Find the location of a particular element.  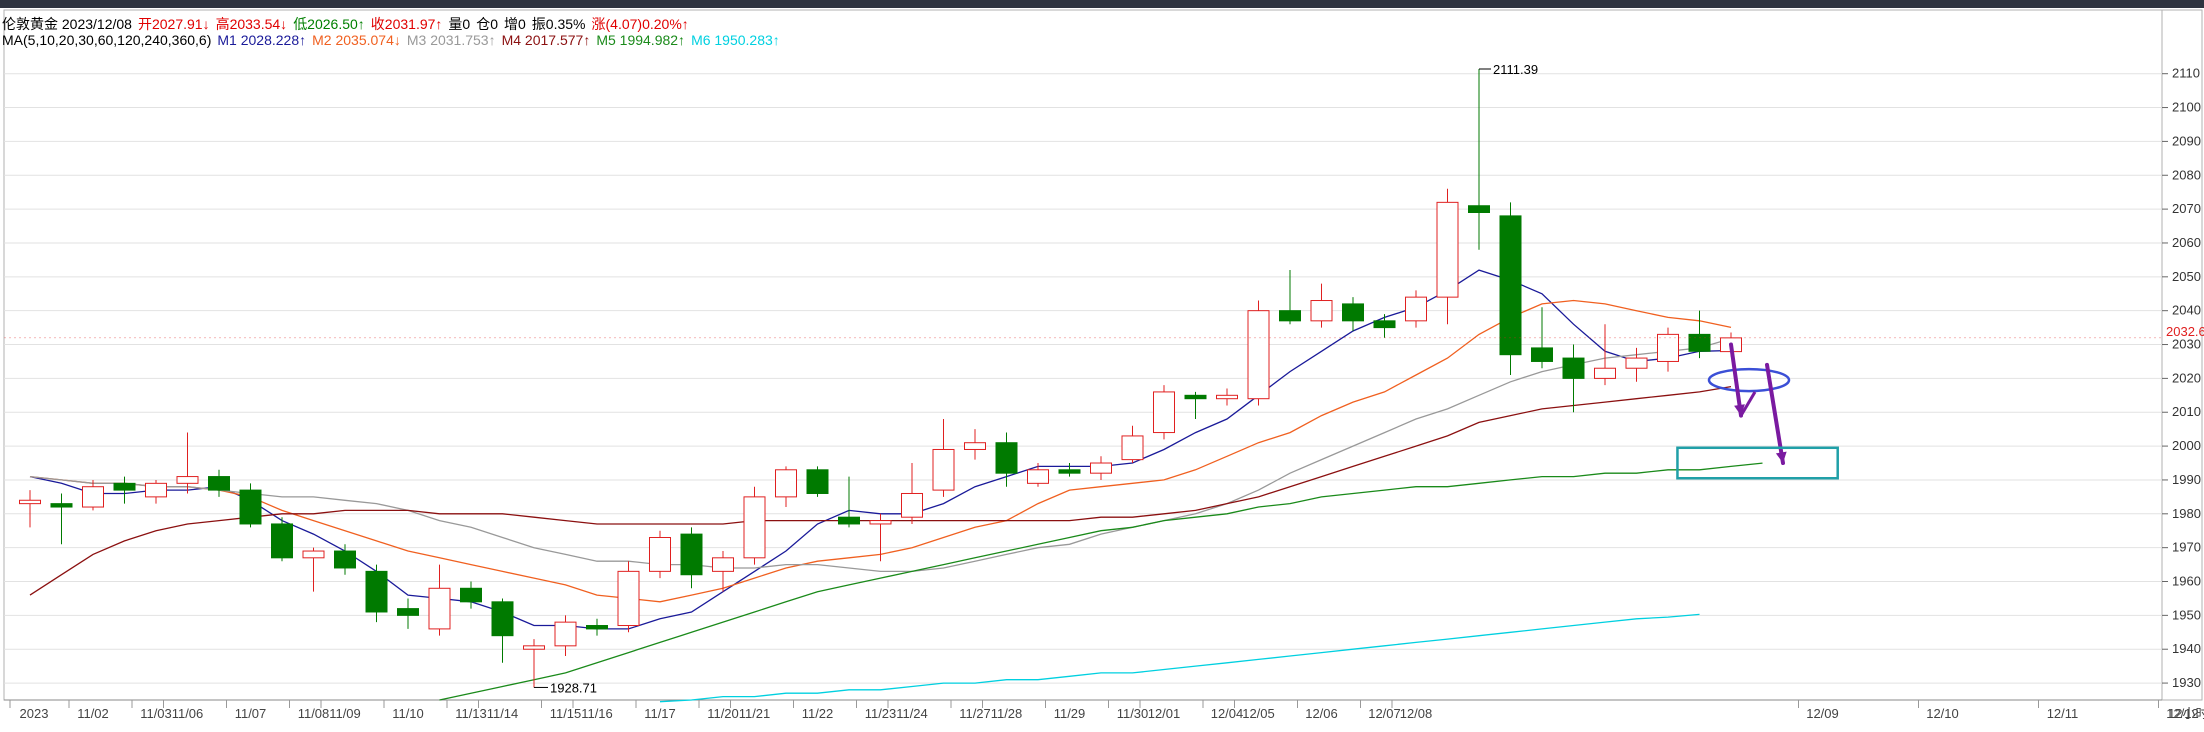

ma-field-5: M5 1994.982↑ is located at coordinates (641, 40).